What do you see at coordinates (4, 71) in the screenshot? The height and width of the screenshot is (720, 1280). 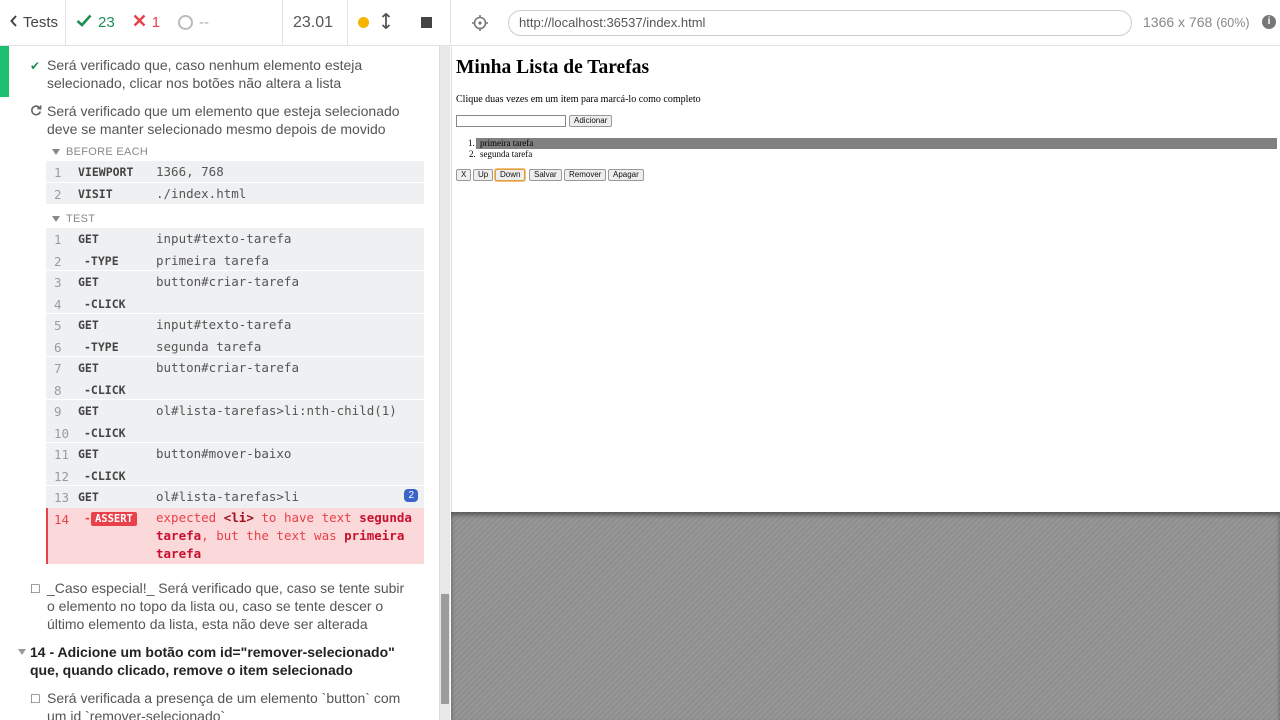 I see `passed-indicator-bar` at bounding box center [4, 71].